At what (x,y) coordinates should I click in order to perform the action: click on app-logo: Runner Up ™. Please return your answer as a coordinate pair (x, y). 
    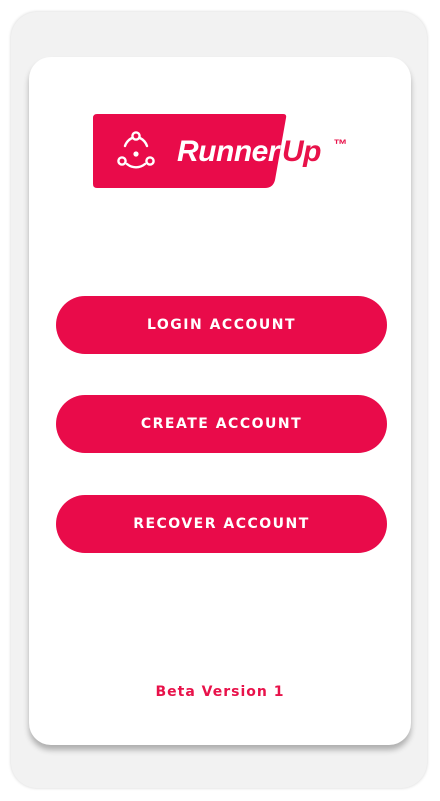
    Looking at the image, I should click on (228, 152).